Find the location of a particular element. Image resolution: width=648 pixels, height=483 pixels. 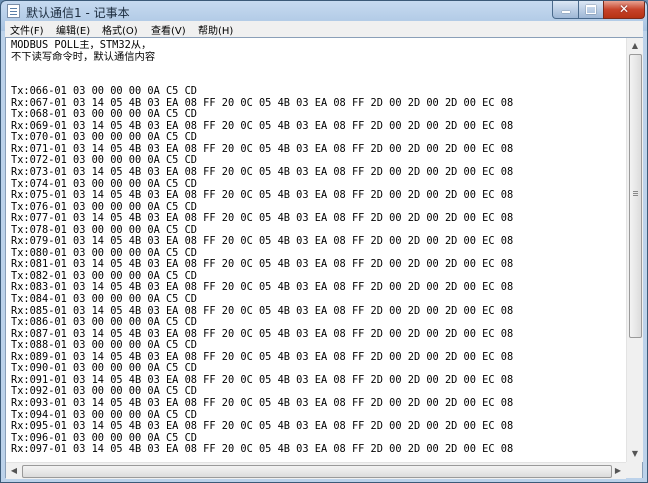

close-icon: ✕ is located at coordinates (624, 9).